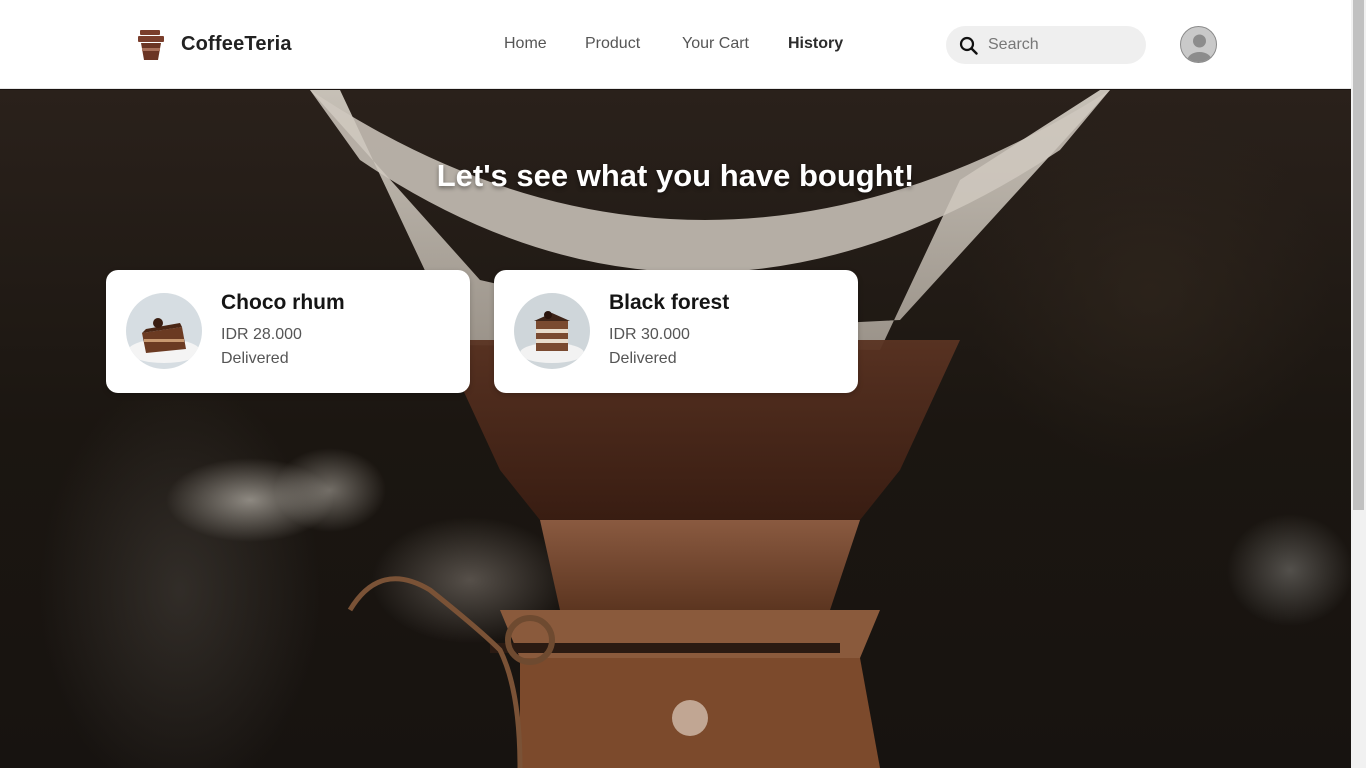 This screenshot has width=1366, height=768. Describe the element at coordinates (261, 334) in the screenshot. I see `product-price: IDR 28.000` at that location.